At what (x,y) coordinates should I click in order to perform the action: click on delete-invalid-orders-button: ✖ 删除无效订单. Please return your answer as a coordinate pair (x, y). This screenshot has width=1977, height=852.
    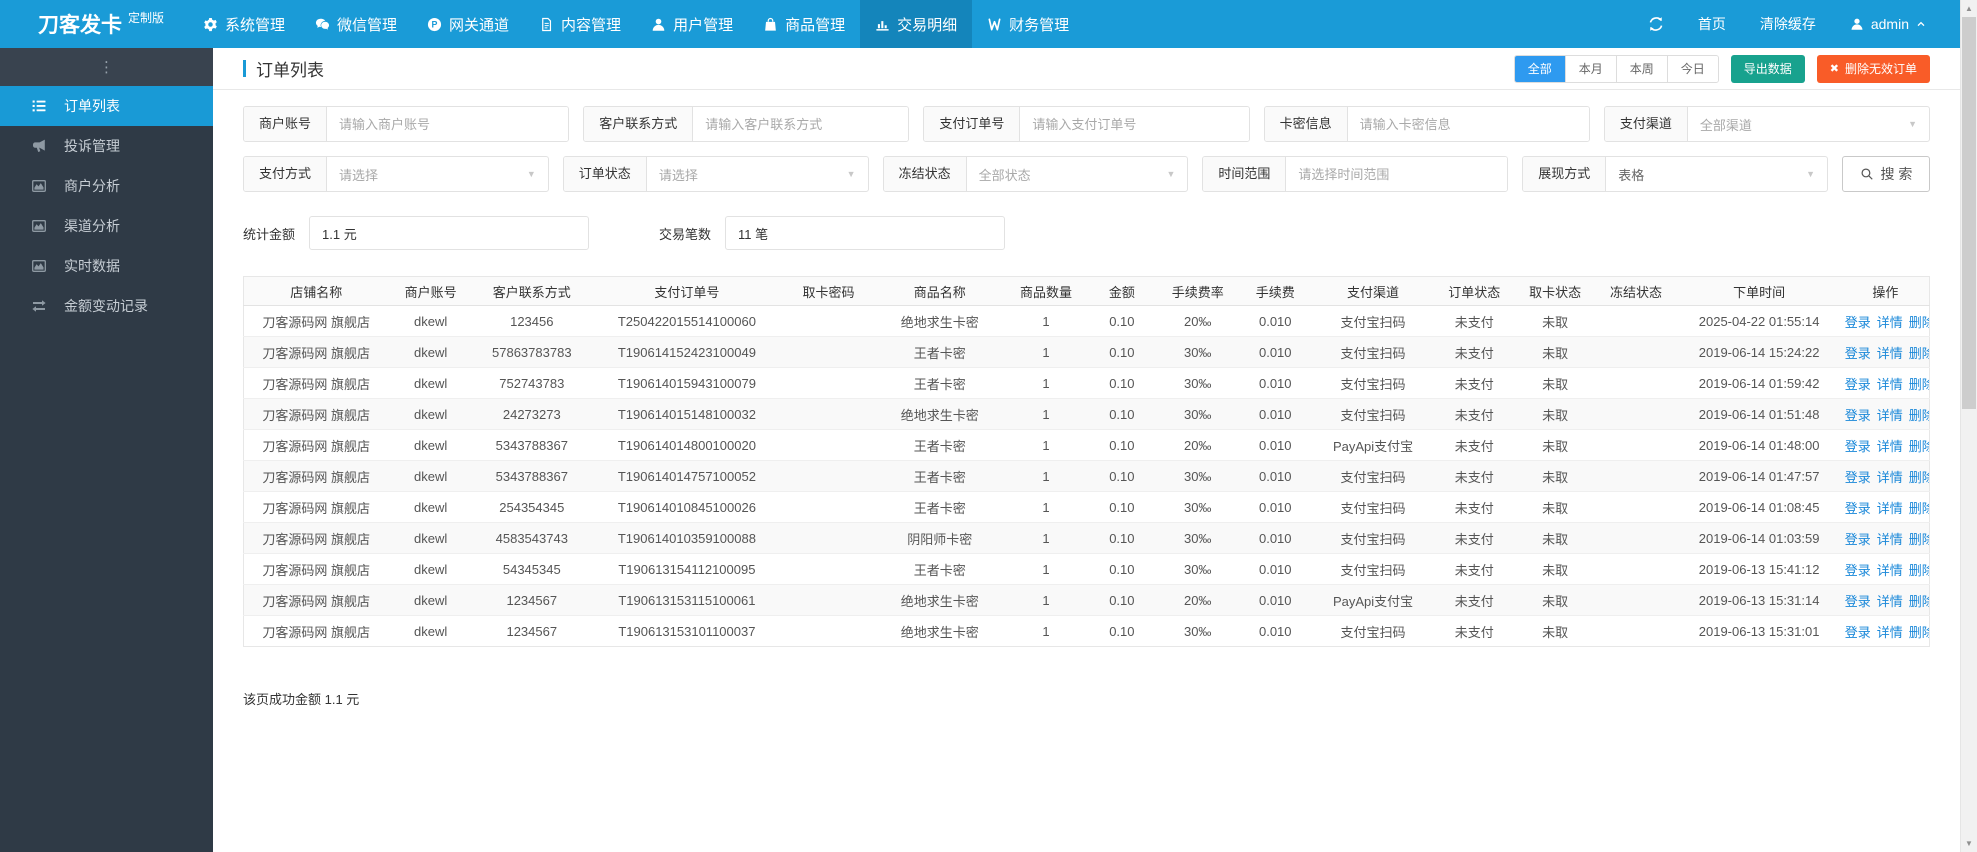
    Looking at the image, I should click on (1873, 68).